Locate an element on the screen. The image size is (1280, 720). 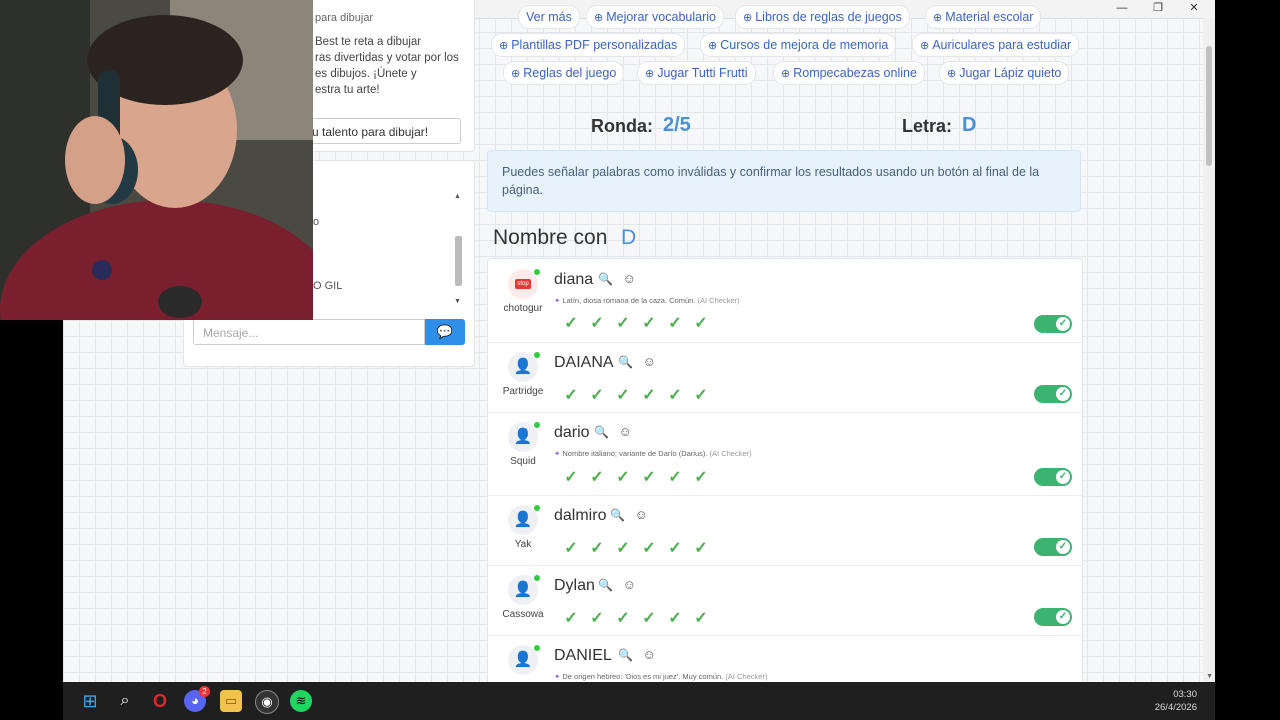
category-letter: D is located at coordinates (629, 237).